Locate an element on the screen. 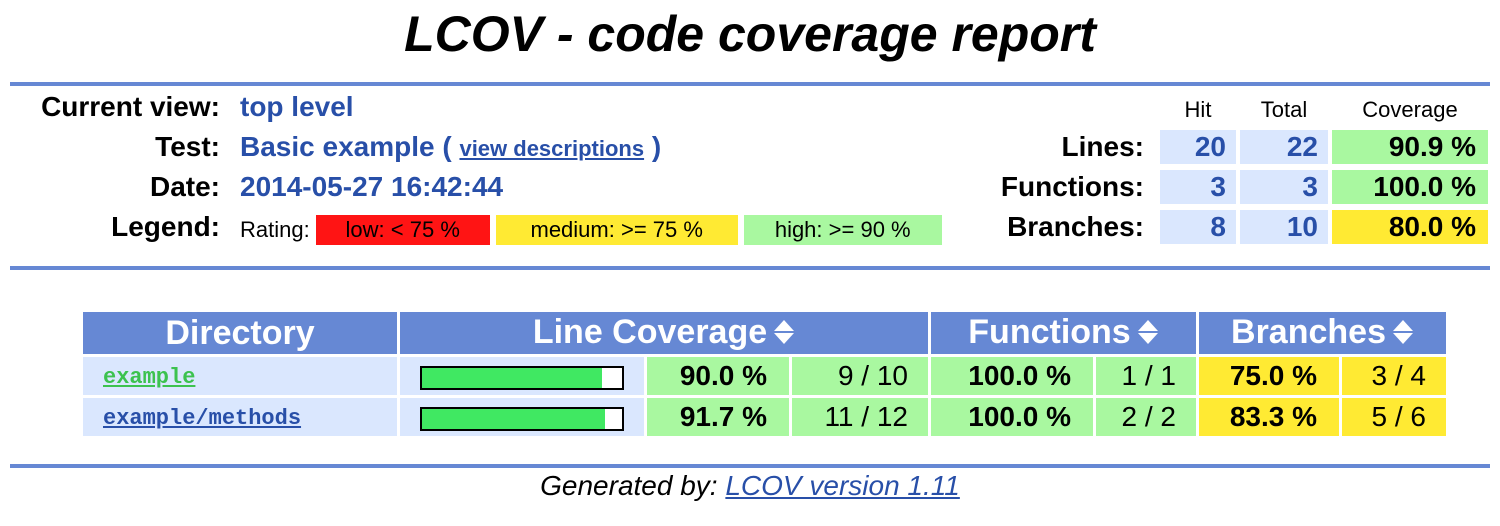 This screenshot has height=526, width=1500. branches-count: 3 / 4 is located at coordinates (1394, 376).